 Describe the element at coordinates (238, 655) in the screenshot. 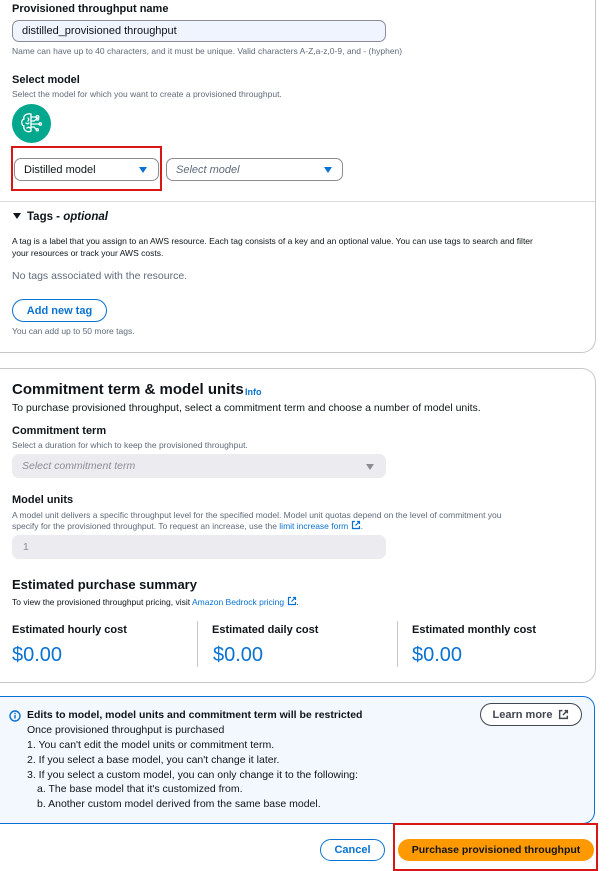

I see `daily-cost-value: $0.00` at that location.